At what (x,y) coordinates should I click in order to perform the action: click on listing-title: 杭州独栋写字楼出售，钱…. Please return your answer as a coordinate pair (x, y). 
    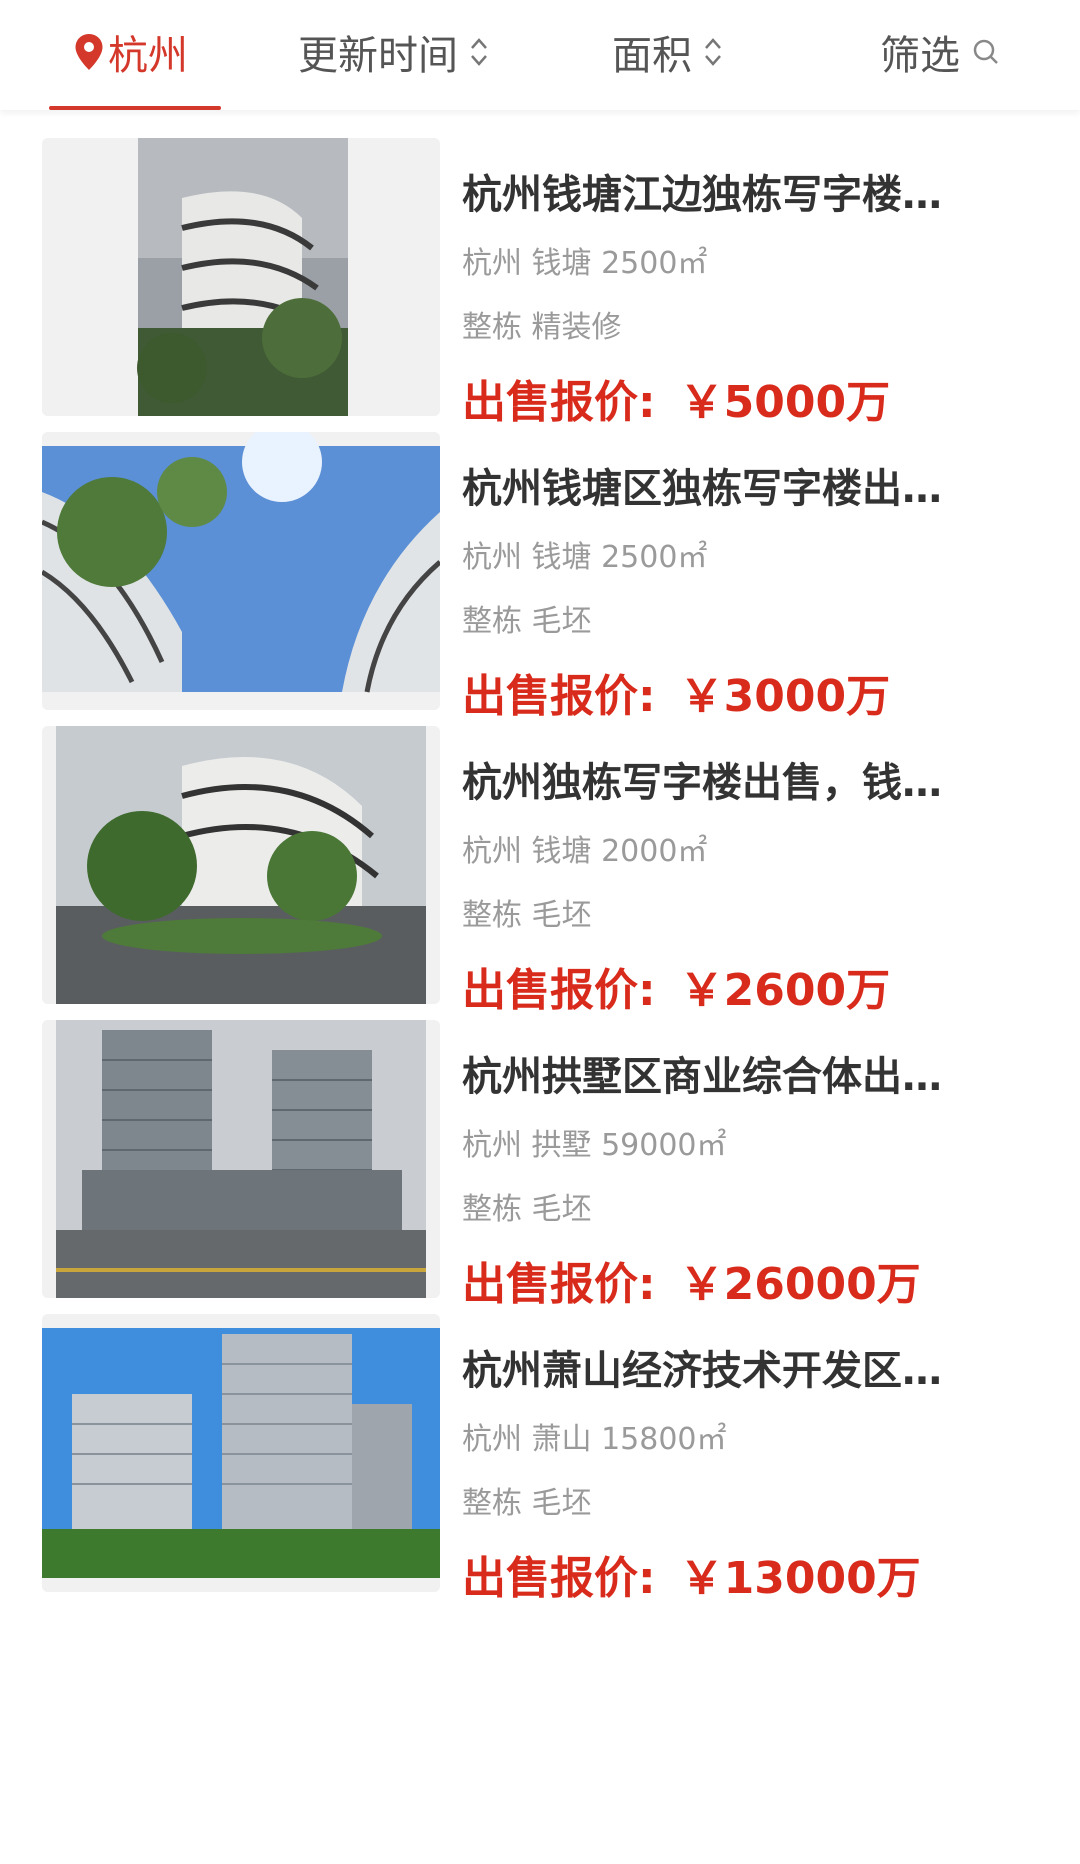
    Looking at the image, I should click on (702, 783).